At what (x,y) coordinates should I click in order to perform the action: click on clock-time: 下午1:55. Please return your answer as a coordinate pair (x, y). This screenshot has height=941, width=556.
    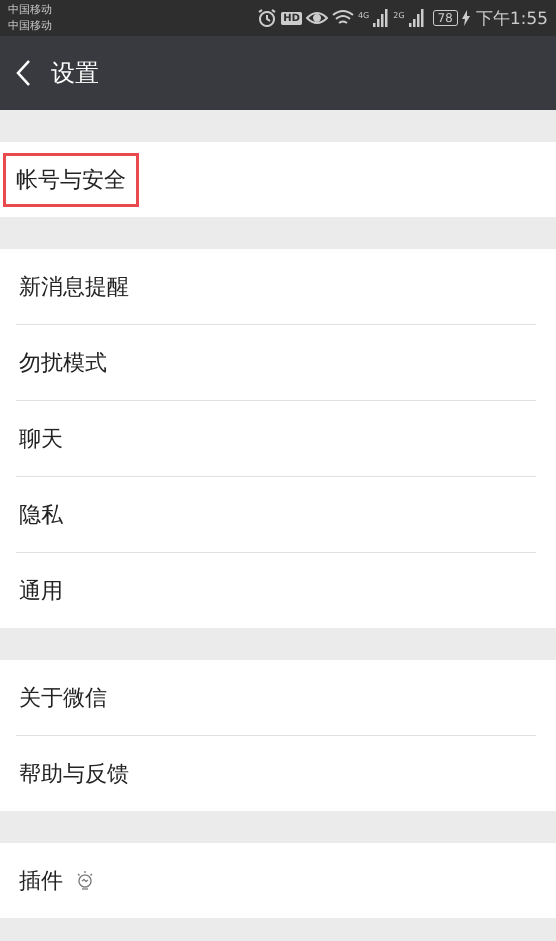
    Looking at the image, I should click on (512, 19).